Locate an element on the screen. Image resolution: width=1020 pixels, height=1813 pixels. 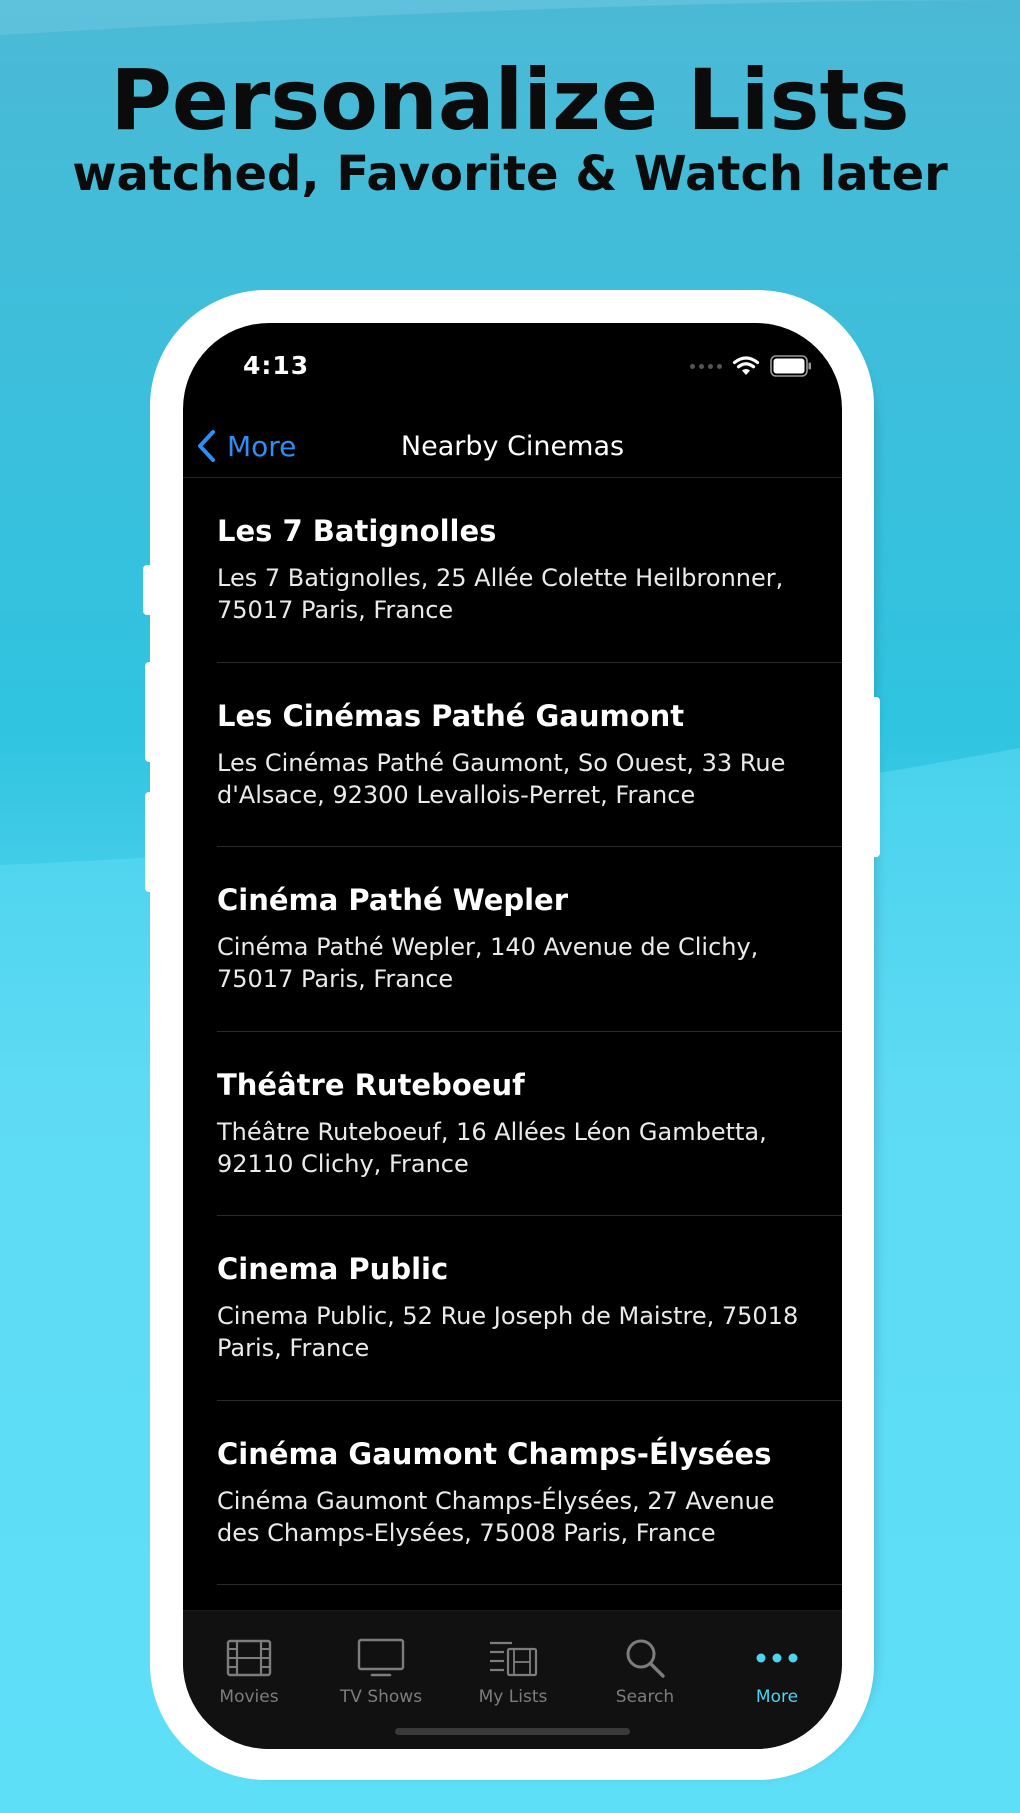
home-indicator is located at coordinates (512, 1731).